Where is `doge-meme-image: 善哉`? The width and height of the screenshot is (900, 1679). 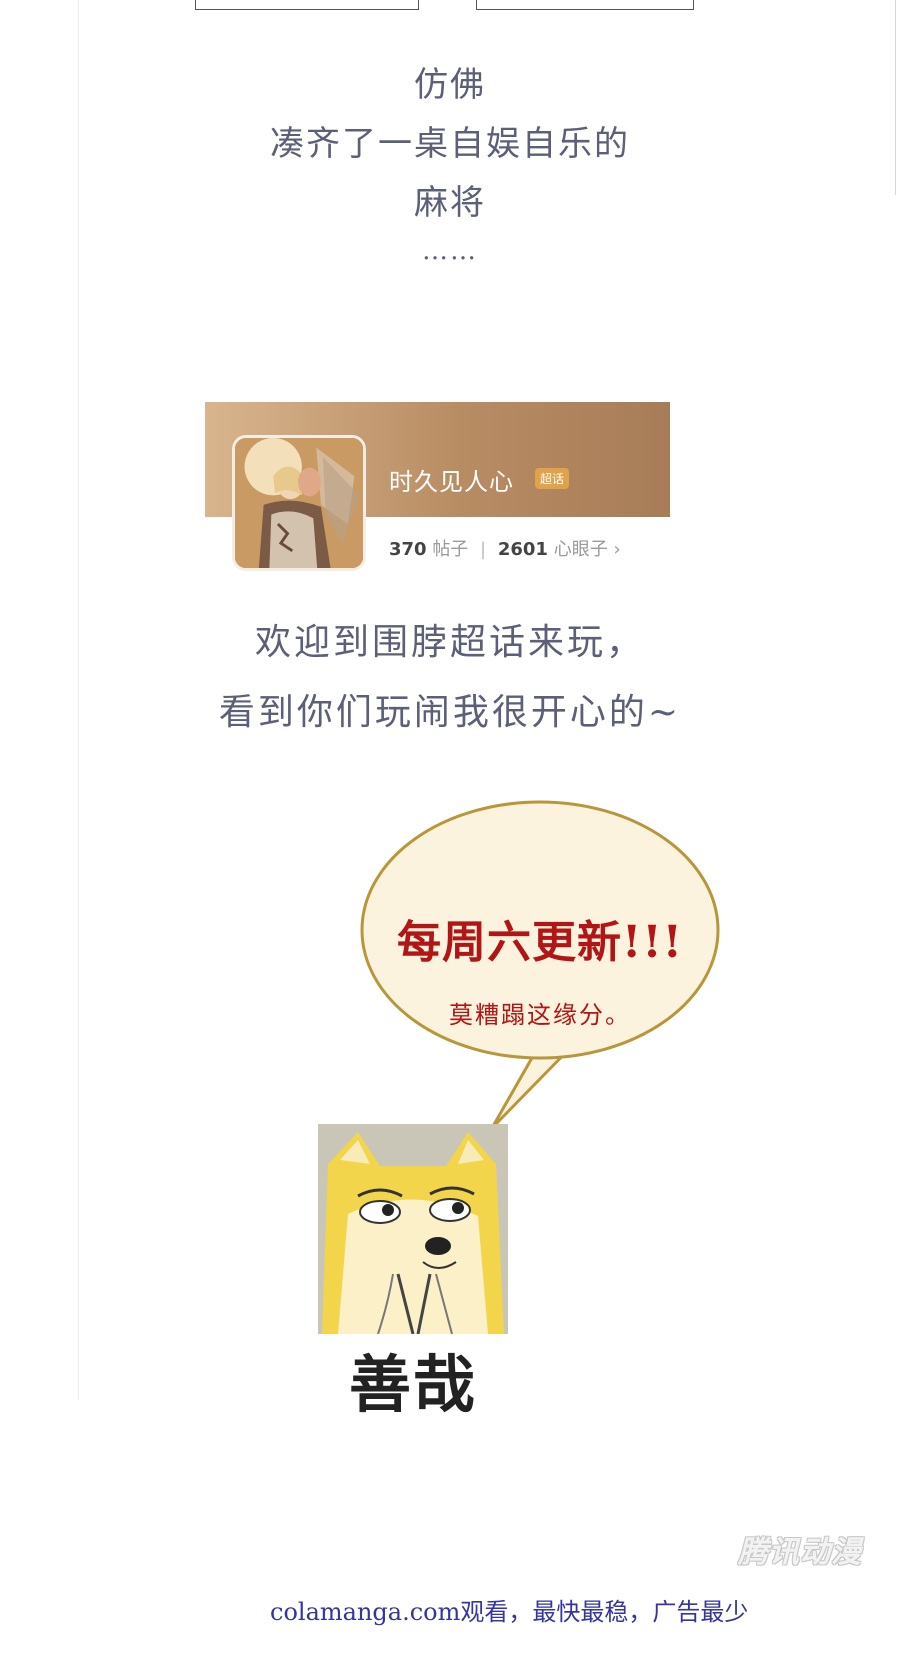 doge-meme-image: 善哉 is located at coordinates (413, 1272).